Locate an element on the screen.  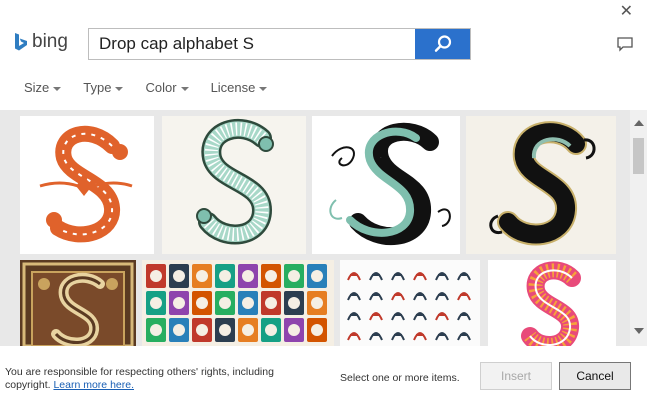
result-thumbnail-sketch-alphabet is located at coordinates (410, 303).